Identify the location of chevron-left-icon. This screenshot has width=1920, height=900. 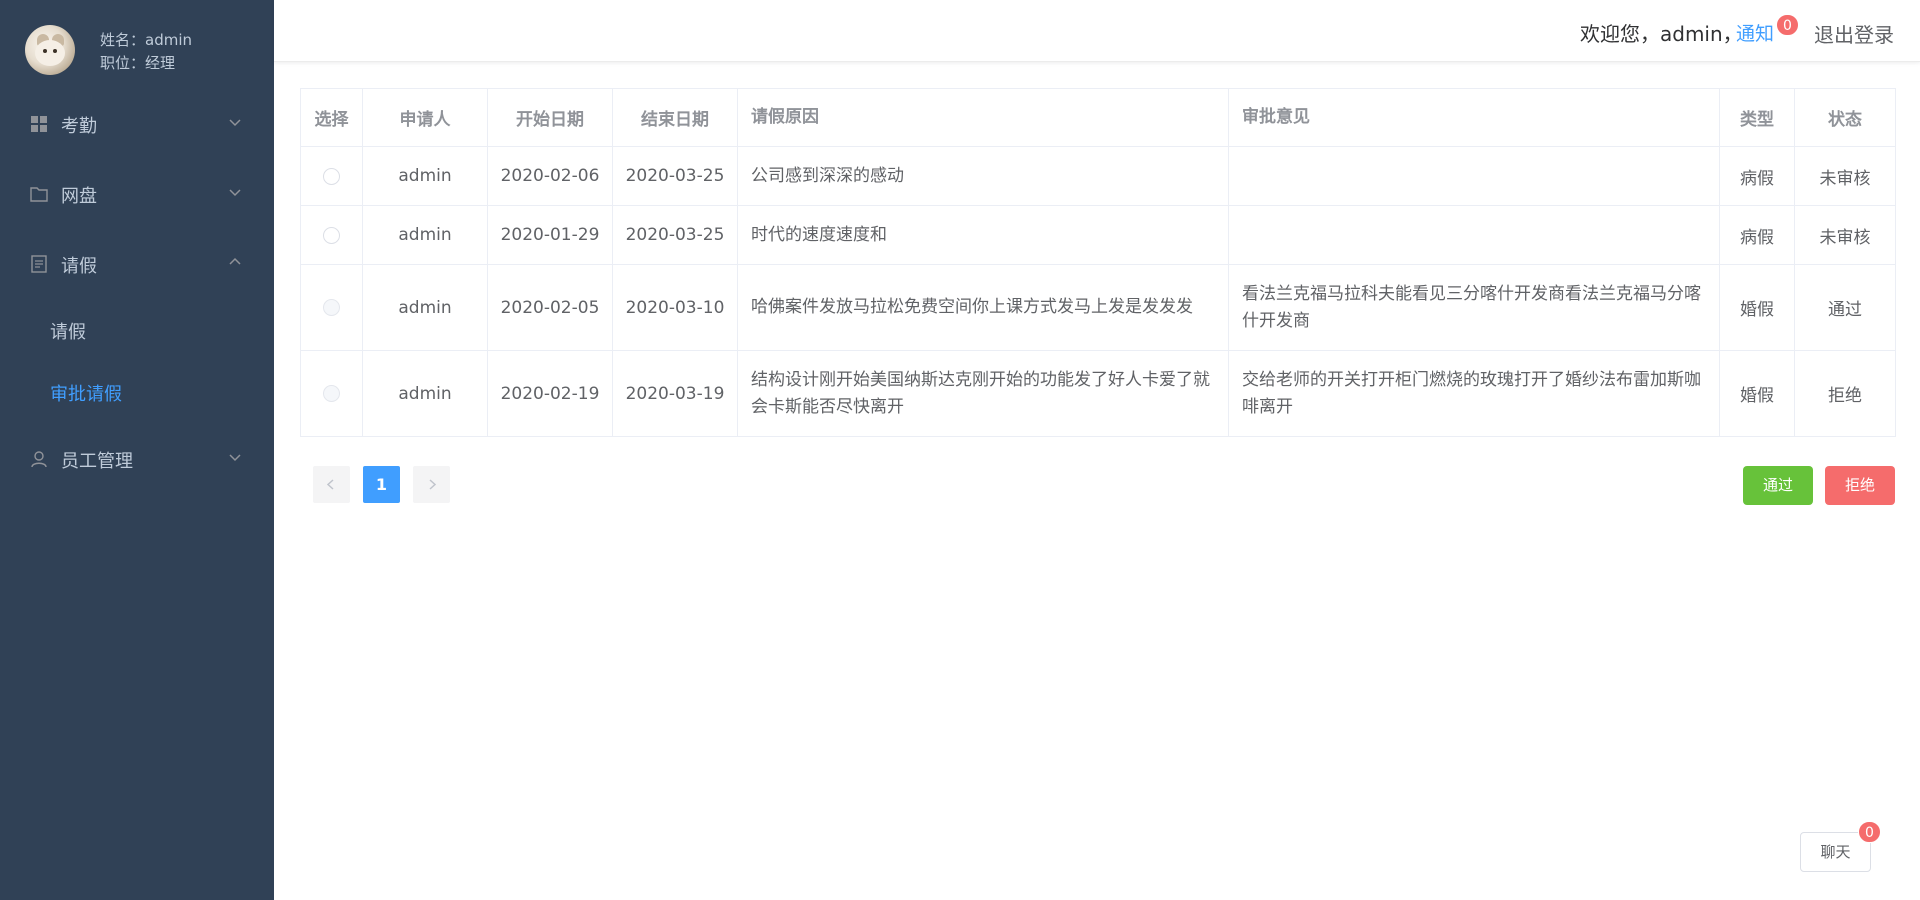
(330, 484).